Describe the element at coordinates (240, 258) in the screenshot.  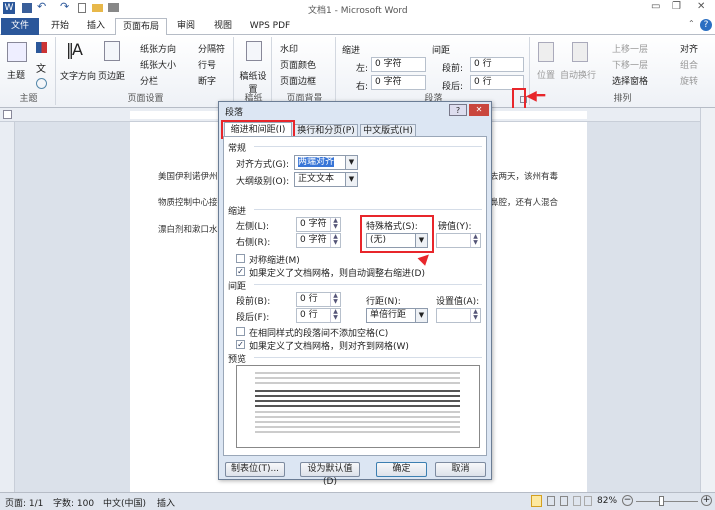
I see `mirror-indent-checkbox` at that location.